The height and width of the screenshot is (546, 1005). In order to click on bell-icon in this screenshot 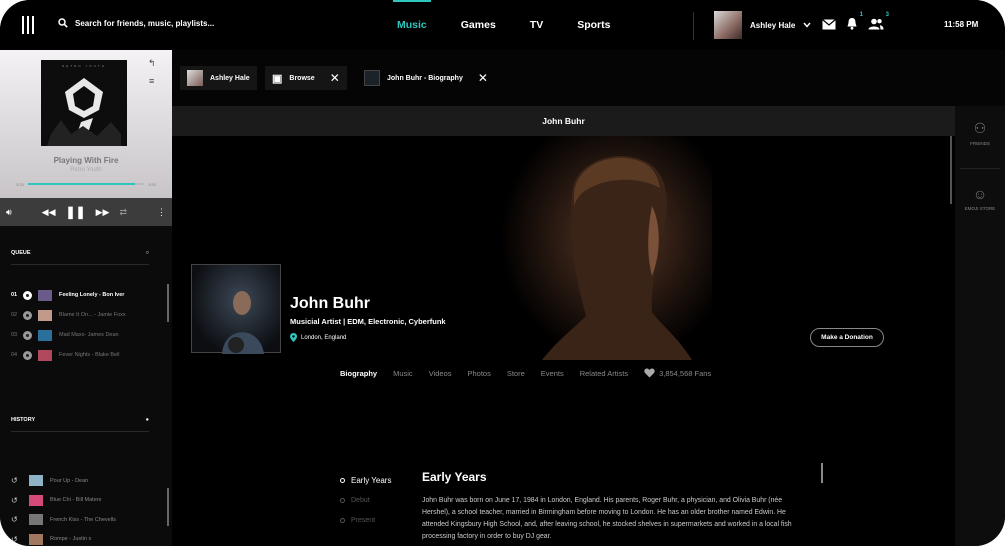, I will do `click(852, 24)`.